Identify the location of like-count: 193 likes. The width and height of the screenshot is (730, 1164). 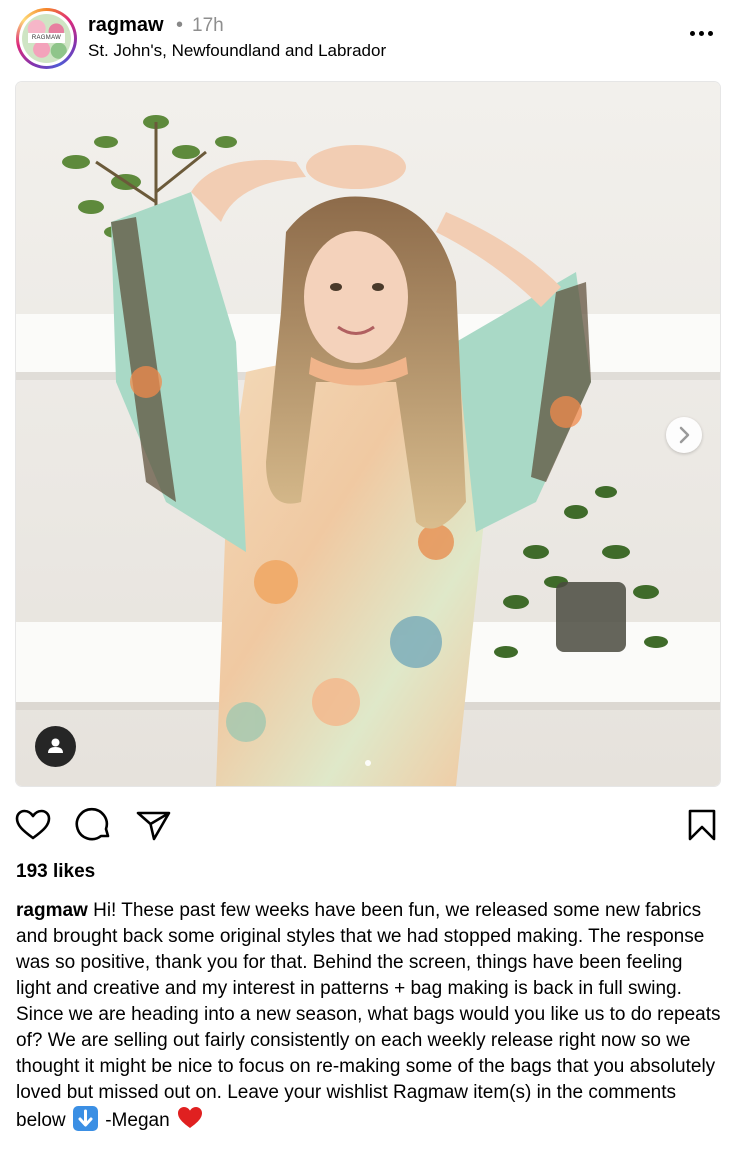
(55, 872).